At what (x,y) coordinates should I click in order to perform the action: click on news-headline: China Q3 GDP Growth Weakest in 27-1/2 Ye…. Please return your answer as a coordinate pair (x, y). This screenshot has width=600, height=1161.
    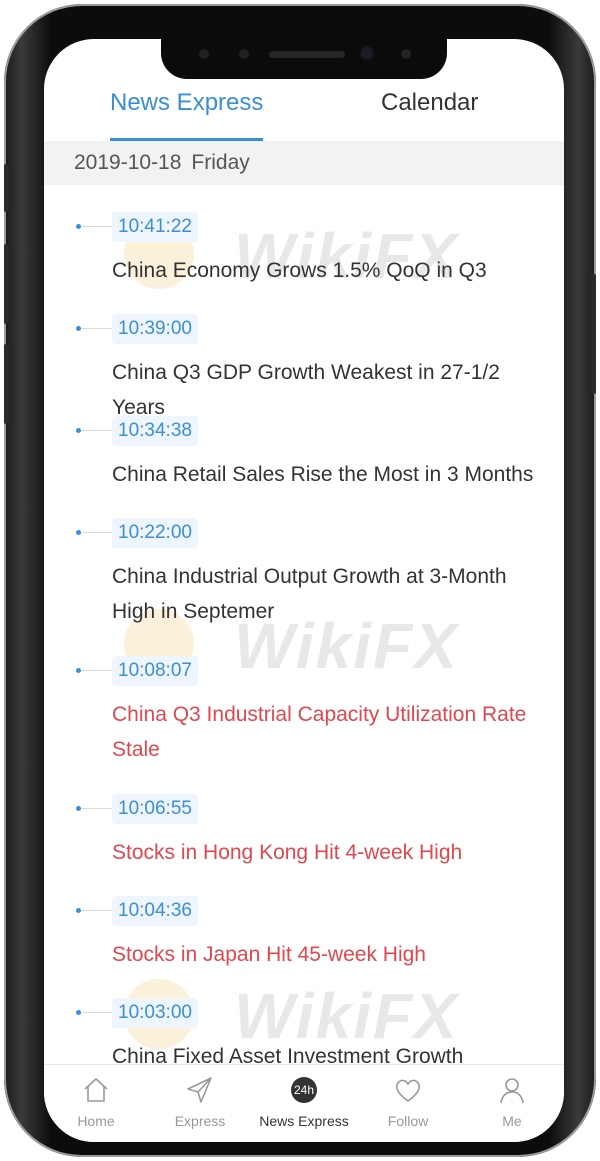
    Looking at the image, I should click on (327, 390).